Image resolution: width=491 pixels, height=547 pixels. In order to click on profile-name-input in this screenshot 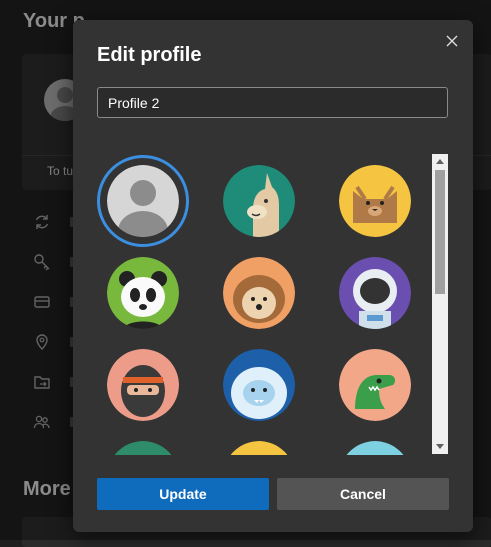, I will do `click(272, 102)`.